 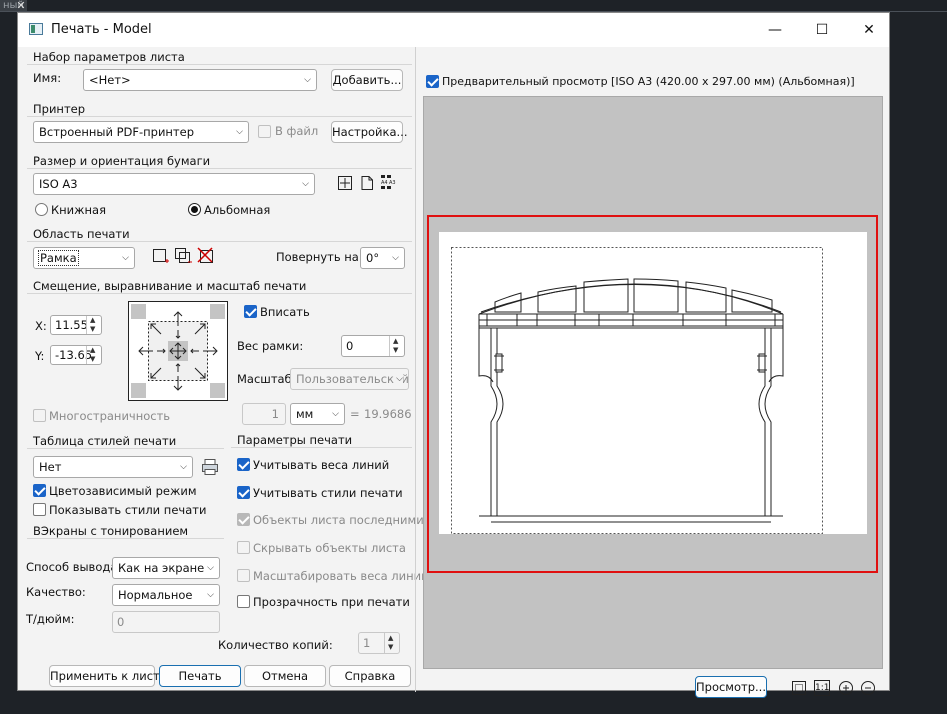 What do you see at coordinates (108, 676) in the screenshot?
I see `apply-to-layout-button: Применить к листу` at bounding box center [108, 676].